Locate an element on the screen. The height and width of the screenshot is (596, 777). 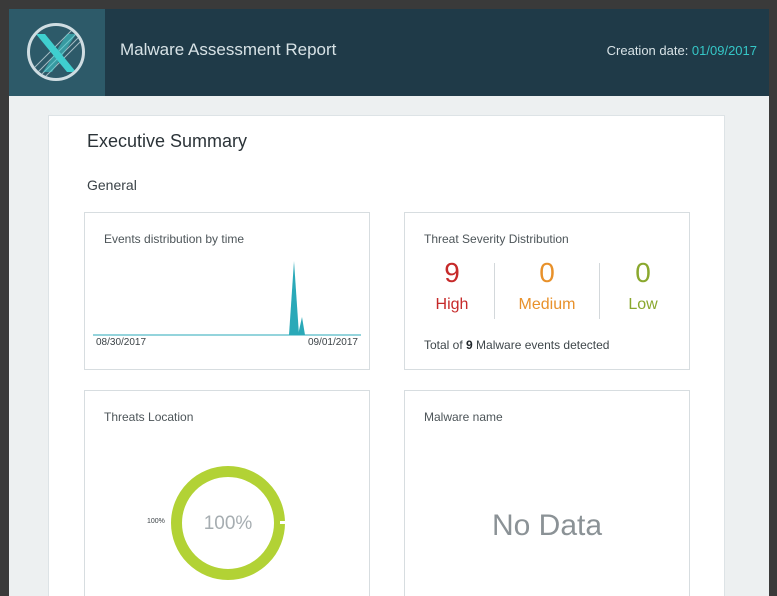
events-chart-spike-small is located at coordinates (301, 326).